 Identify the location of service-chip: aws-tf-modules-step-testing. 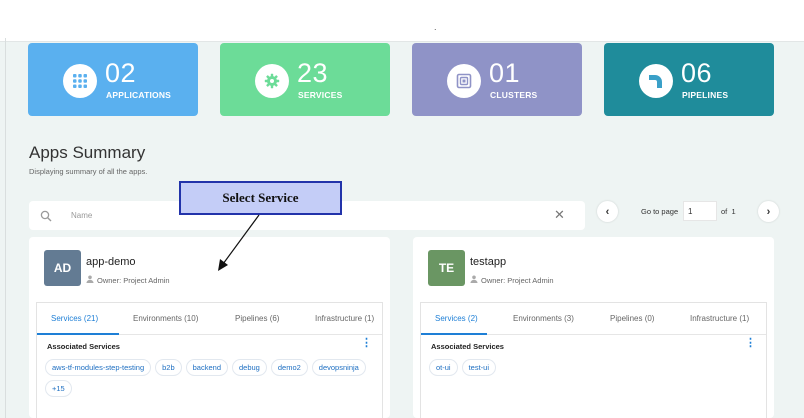
(98, 367).